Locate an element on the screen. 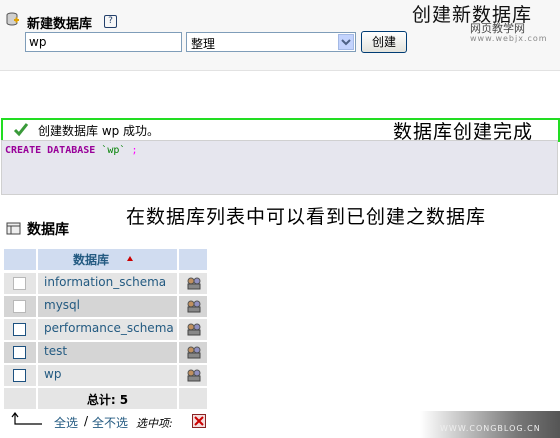 This screenshot has width=560, height=438. database-name-input is located at coordinates (103, 42).